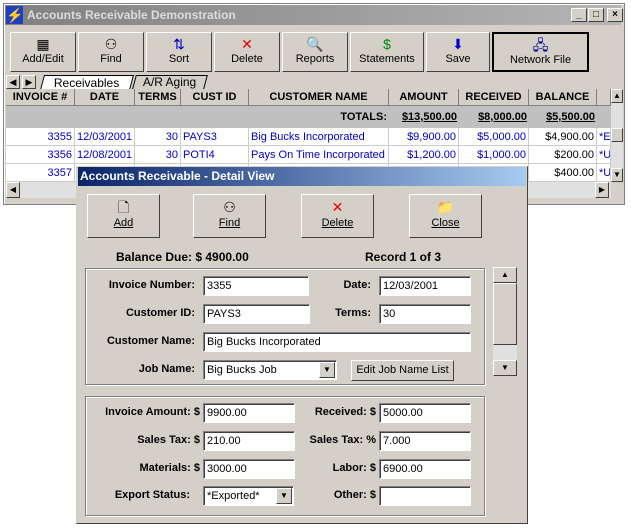  What do you see at coordinates (617, 175) in the screenshot?
I see `scroll-down-button: ▼` at bounding box center [617, 175].